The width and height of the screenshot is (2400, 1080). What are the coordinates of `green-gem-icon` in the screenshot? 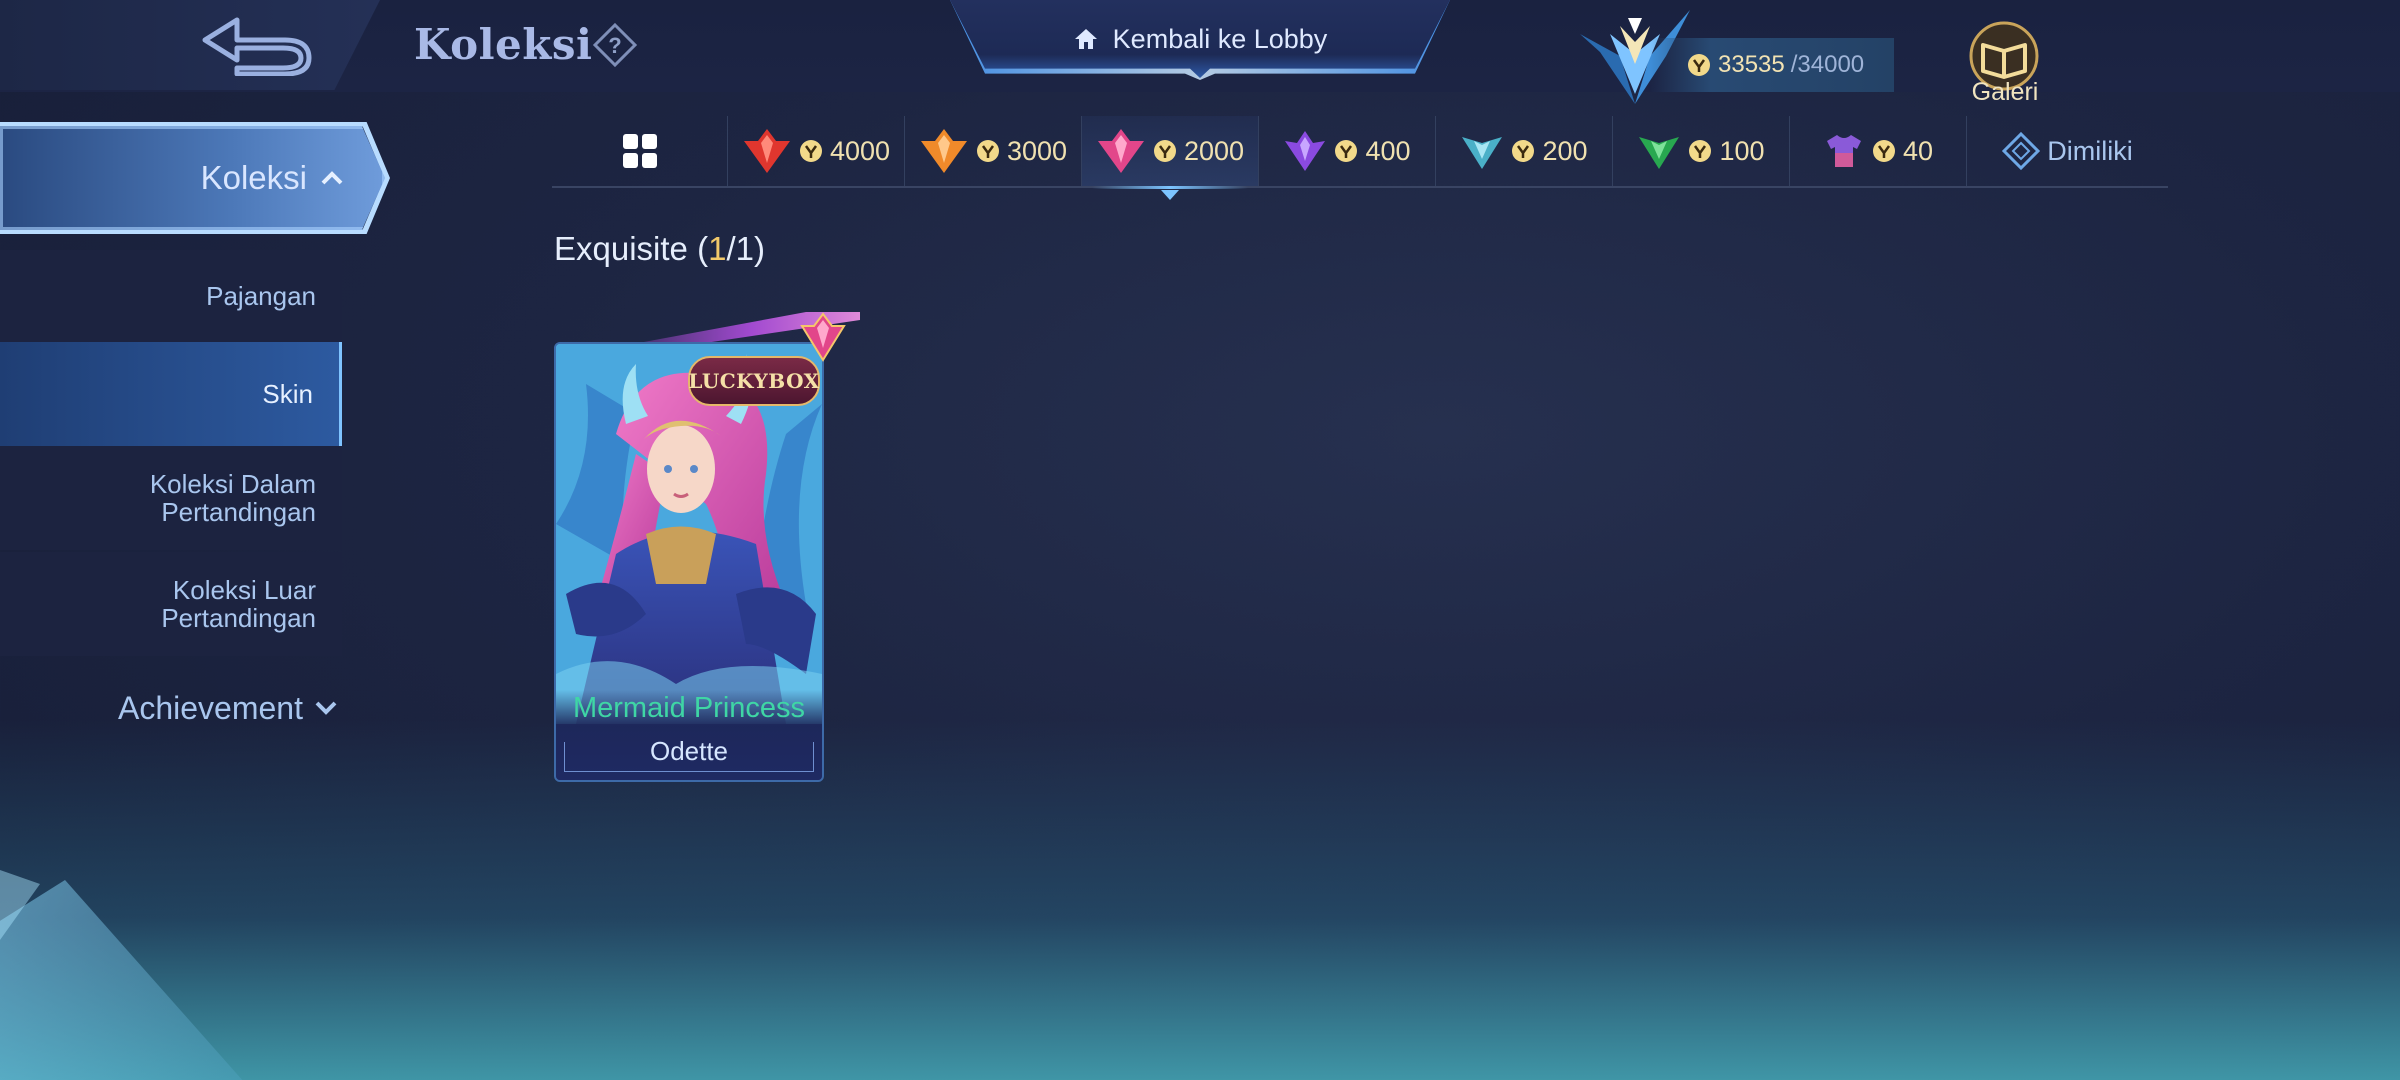 It's located at (1659, 153).